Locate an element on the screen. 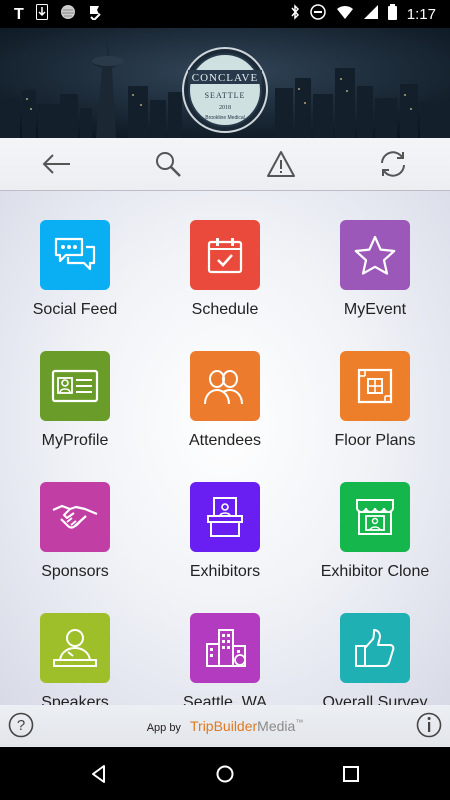 This screenshot has height=800, width=450. thumbs-up-icon is located at coordinates (375, 648).